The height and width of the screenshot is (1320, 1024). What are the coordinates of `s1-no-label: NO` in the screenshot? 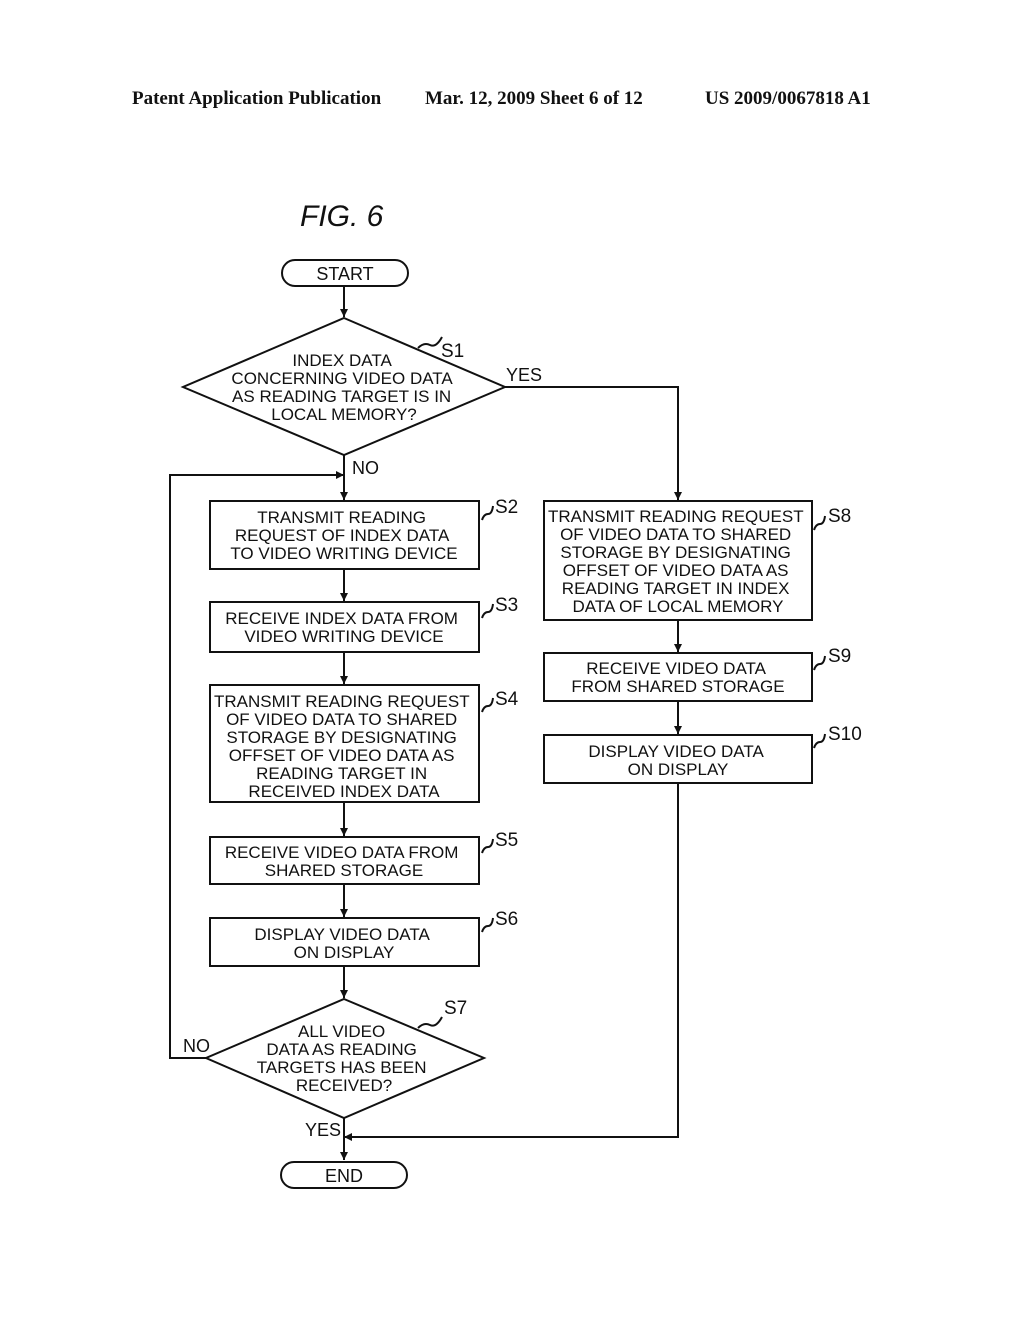 It's located at (365, 468).